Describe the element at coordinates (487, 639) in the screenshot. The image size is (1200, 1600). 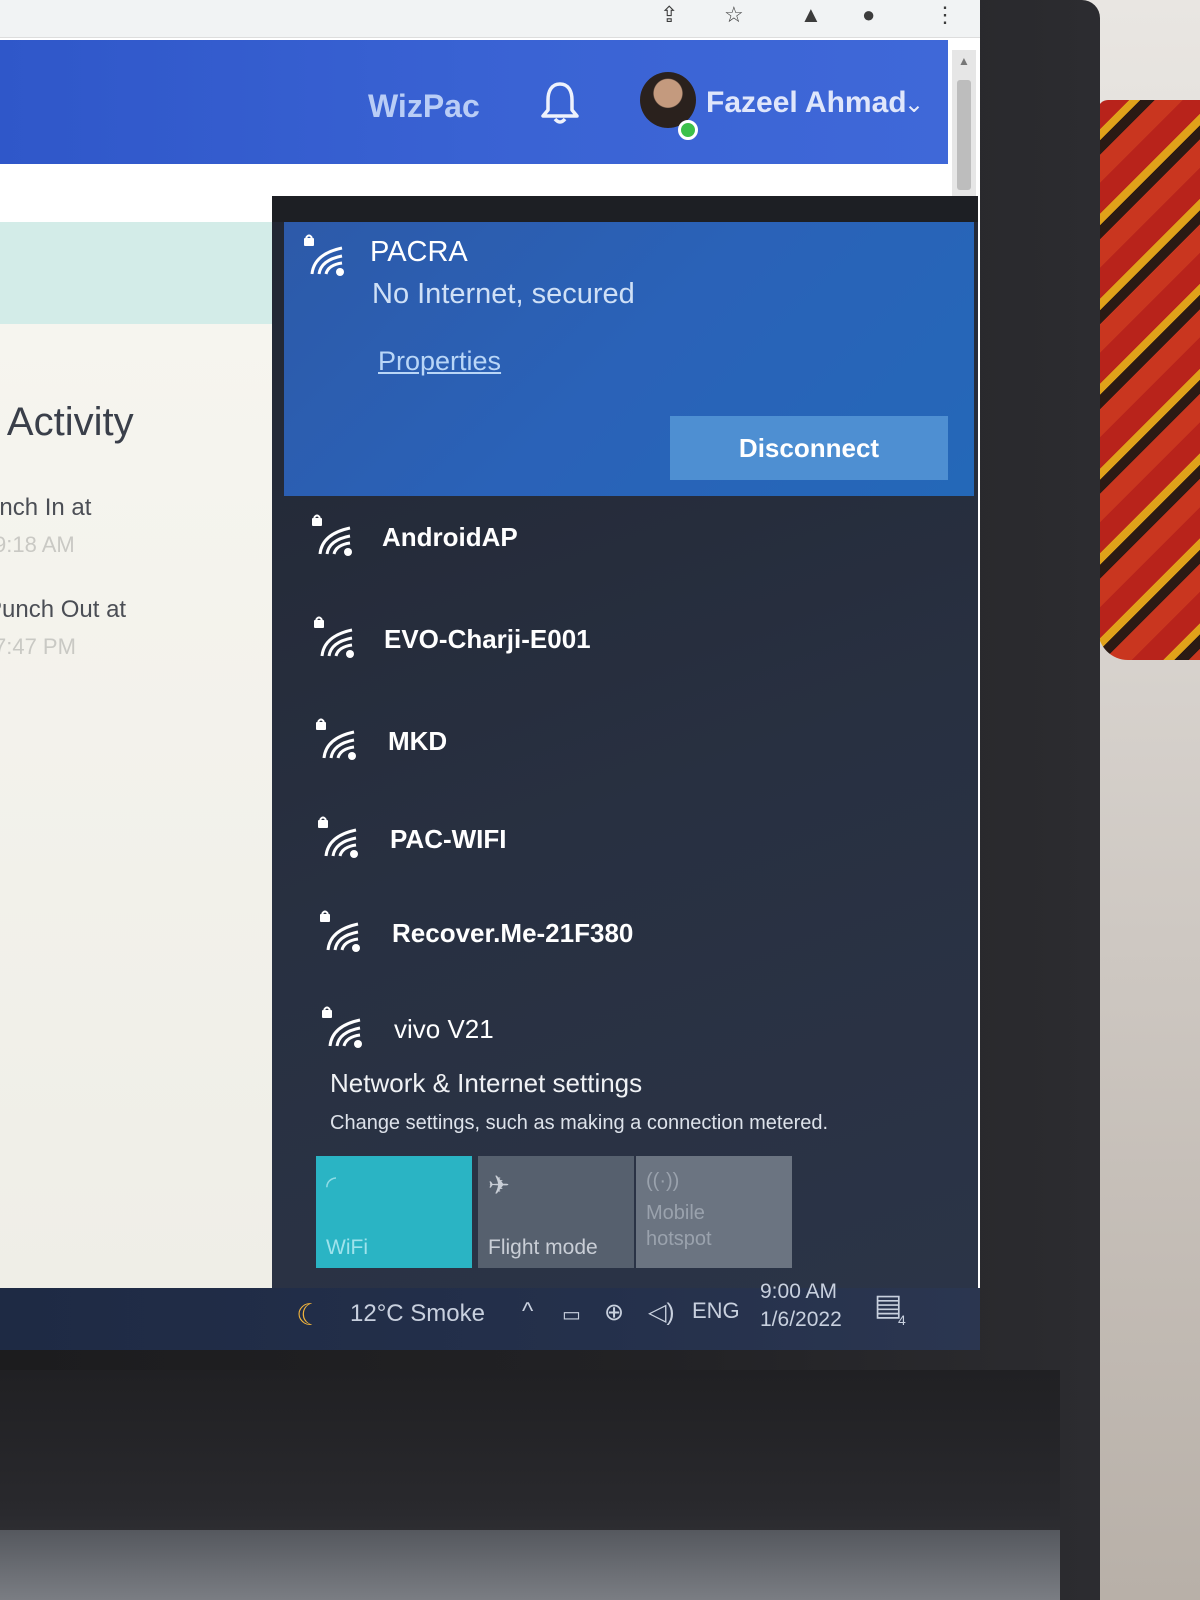
I see `network-name: EVO-Charji-E001` at that location.